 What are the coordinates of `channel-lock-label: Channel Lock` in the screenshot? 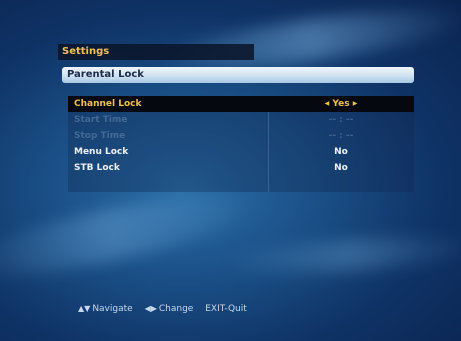 It's located at (108, 104).